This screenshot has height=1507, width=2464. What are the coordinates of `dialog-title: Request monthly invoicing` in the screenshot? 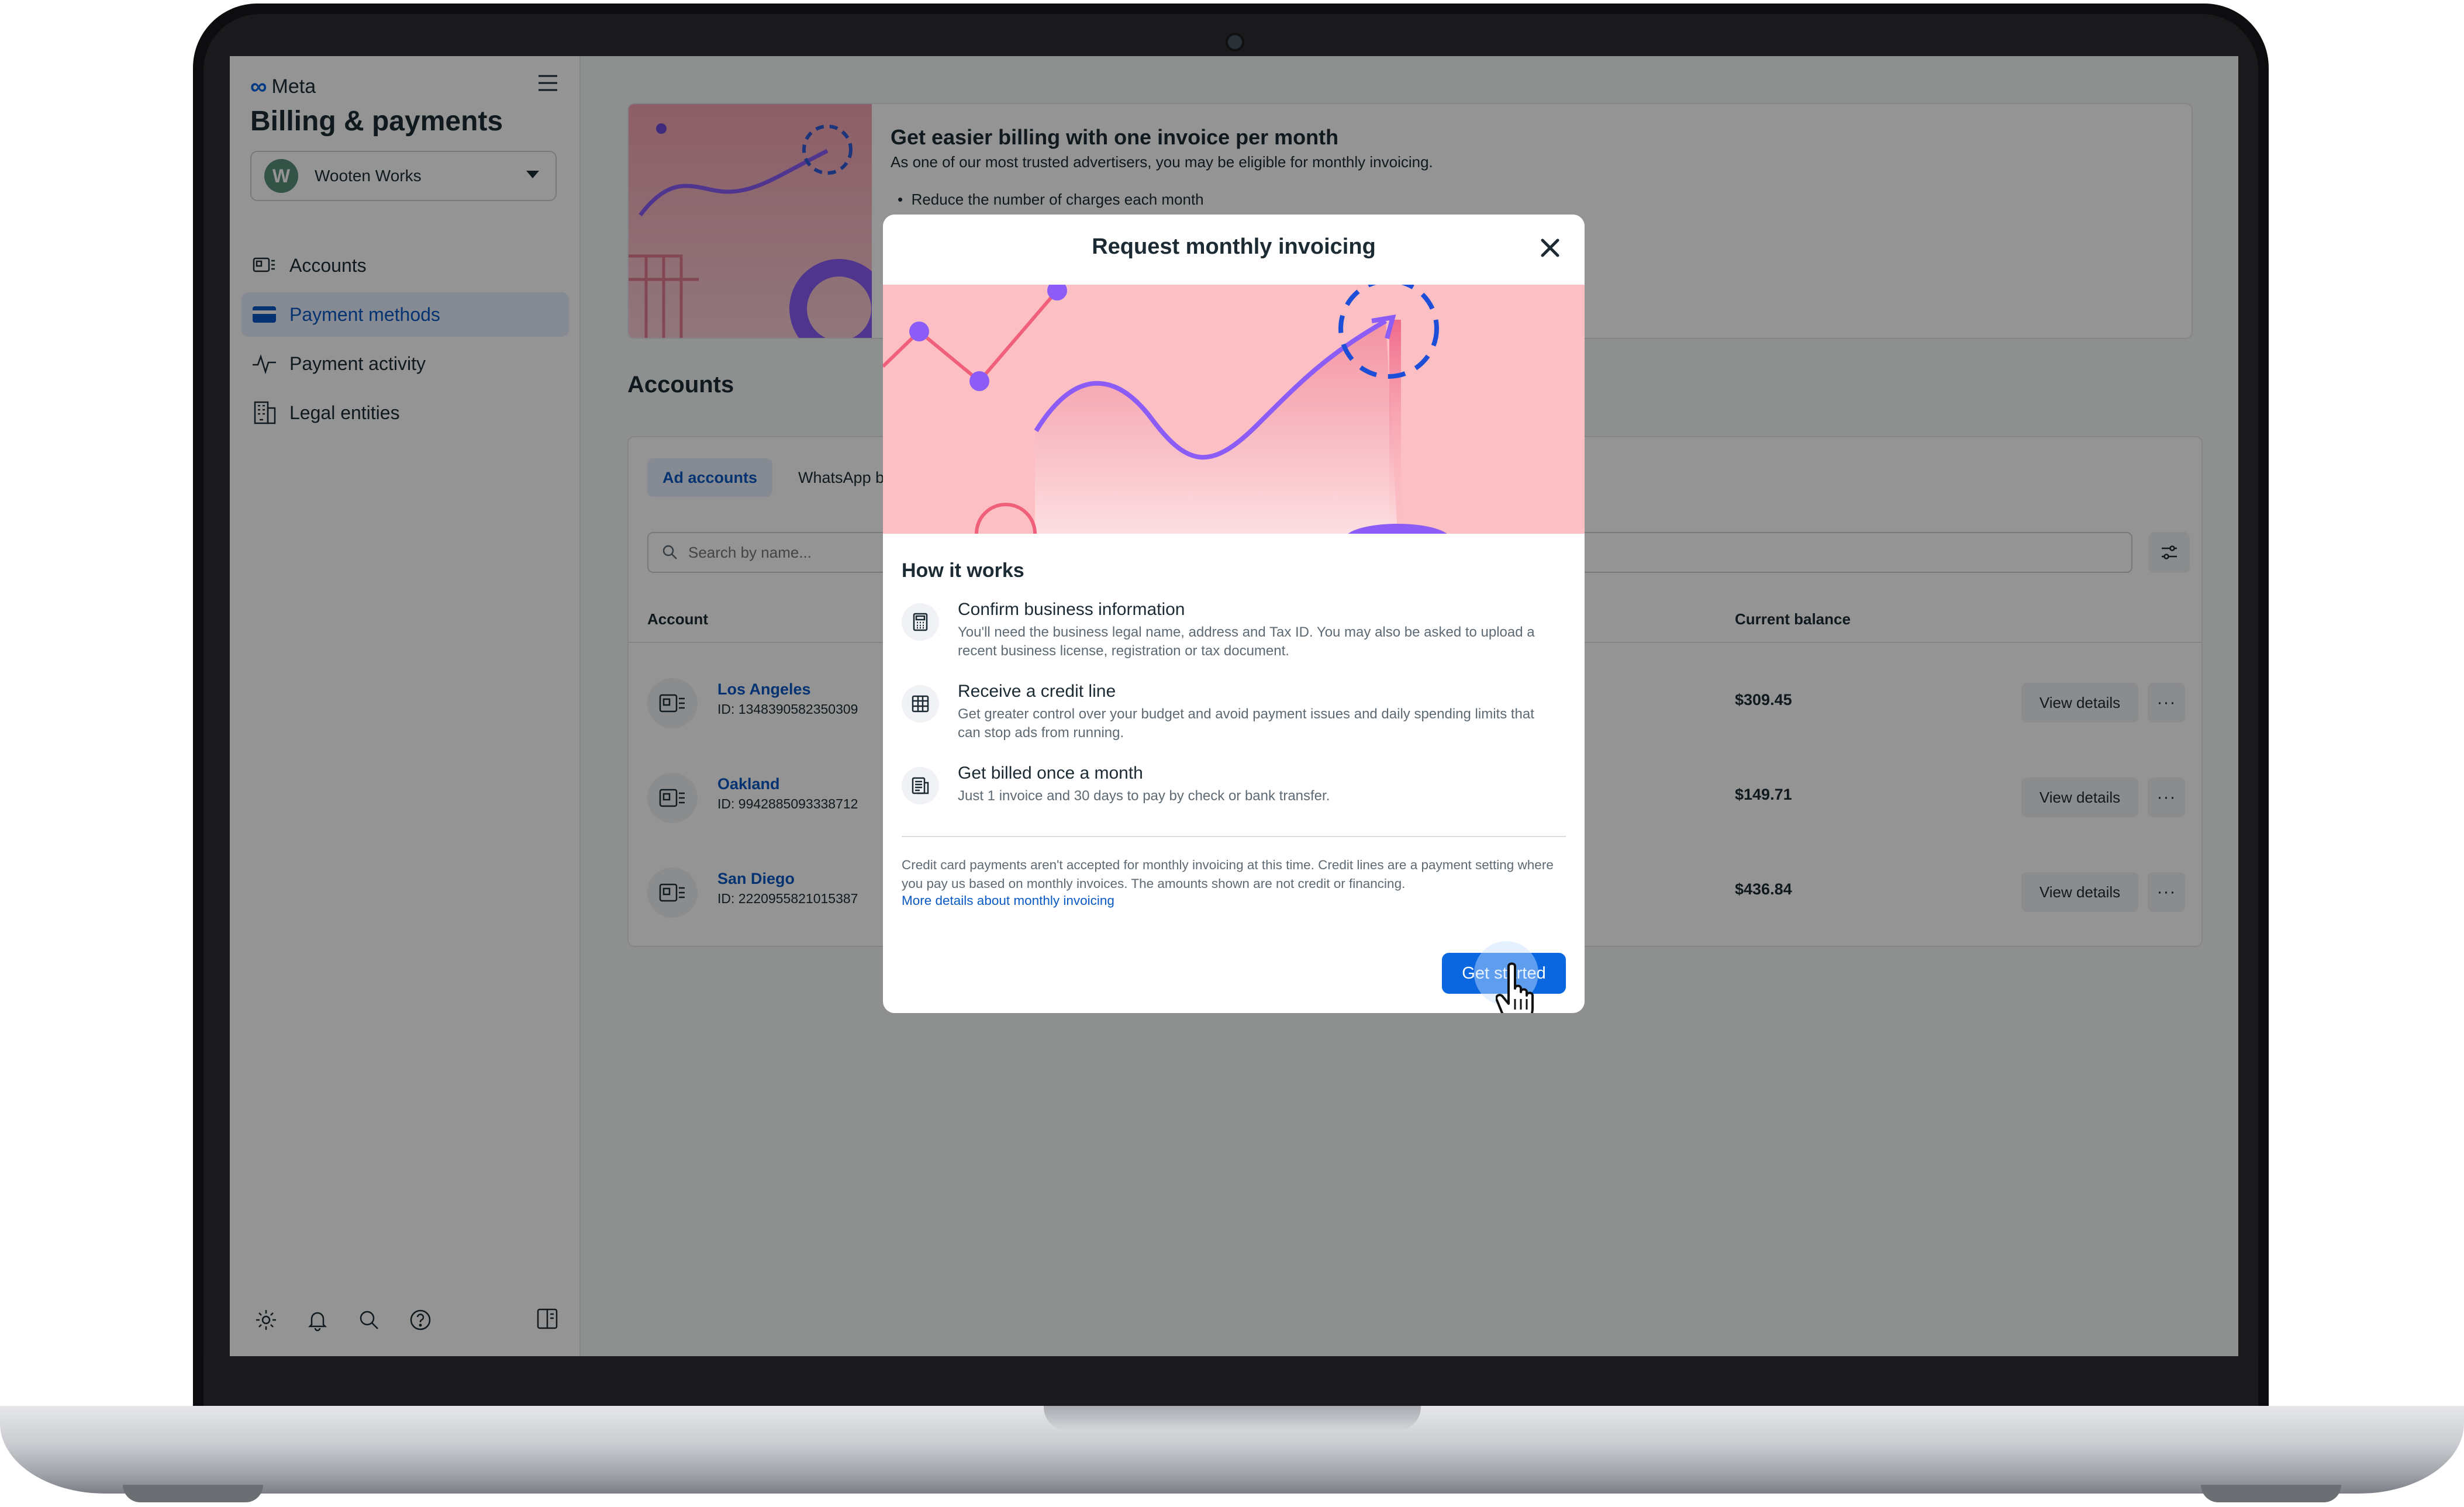 It's located at (1234, 246).